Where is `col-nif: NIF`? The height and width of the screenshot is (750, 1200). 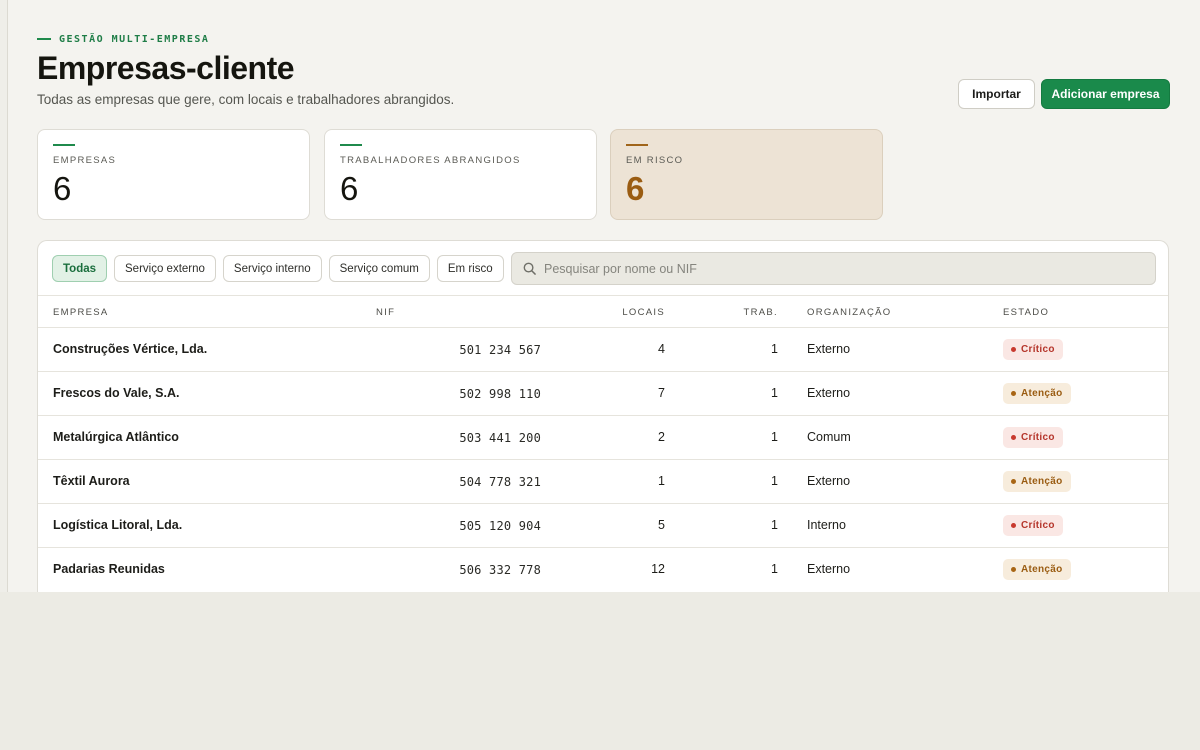 col-nif: NIF is located at coordinates (385, 312).